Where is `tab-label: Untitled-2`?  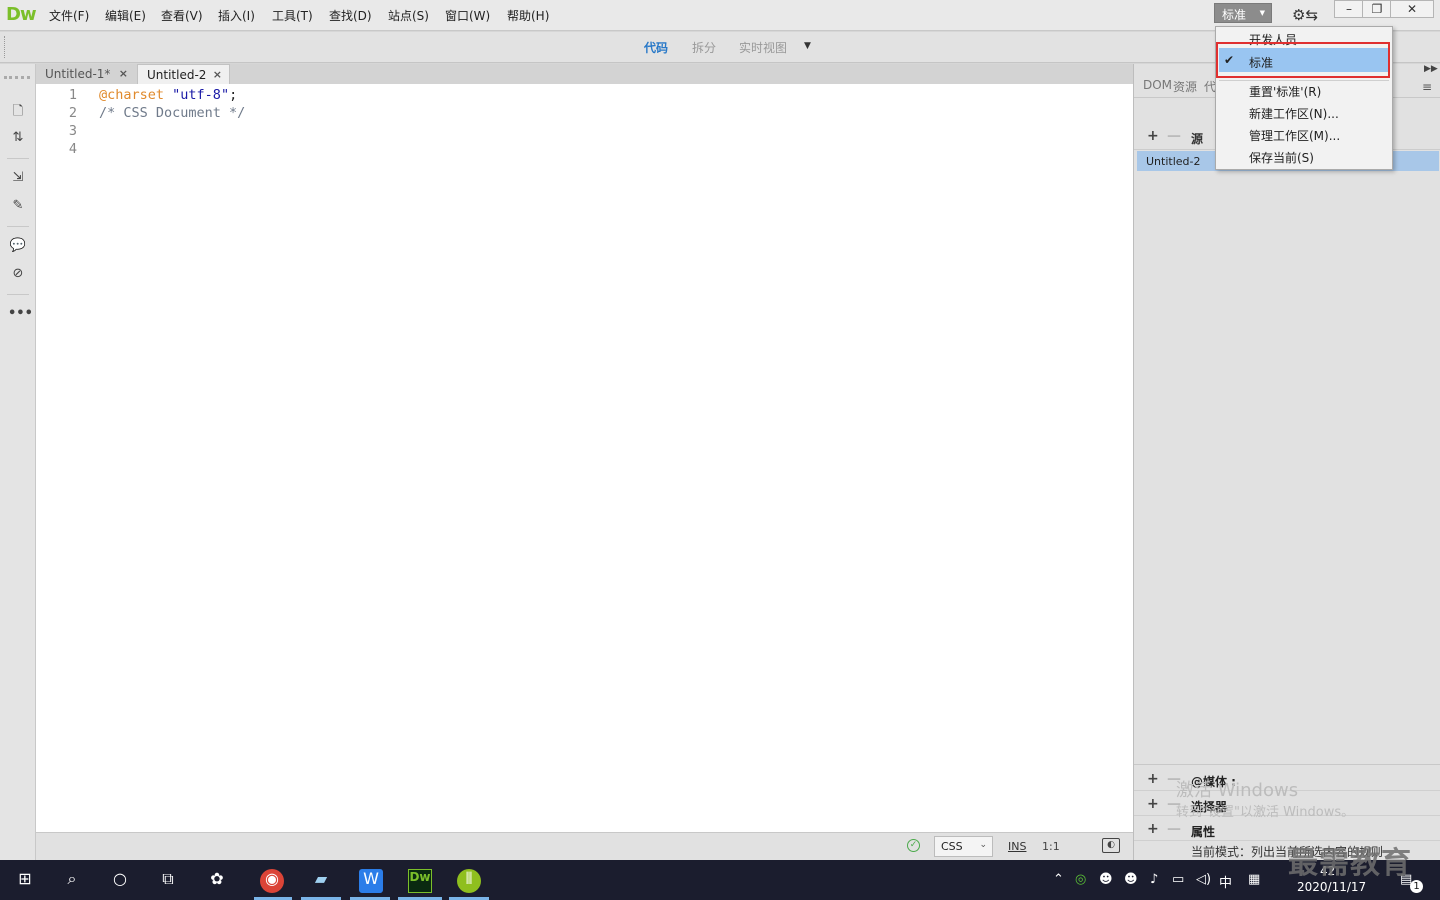
tab-label: Untitled-2 is located at coordinates (177, 75).